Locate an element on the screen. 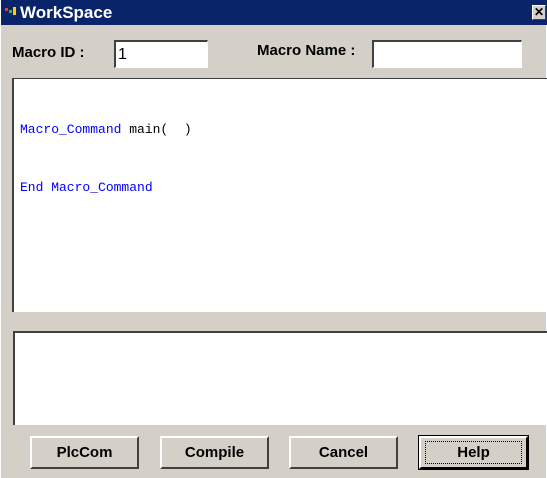 The width and height of the screenshot is (547, 478). help-button: Help is located at coordinates (473, 452).